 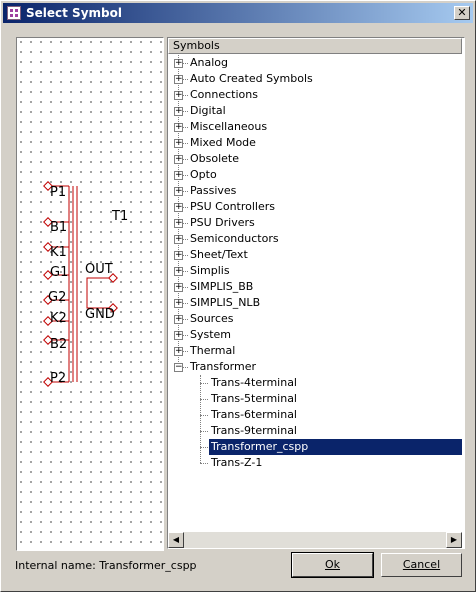 What do you see at coordinates (210, 270) in the screenshot?
I see `tree-item-label: Simplis` at bounding box center [210, 270].